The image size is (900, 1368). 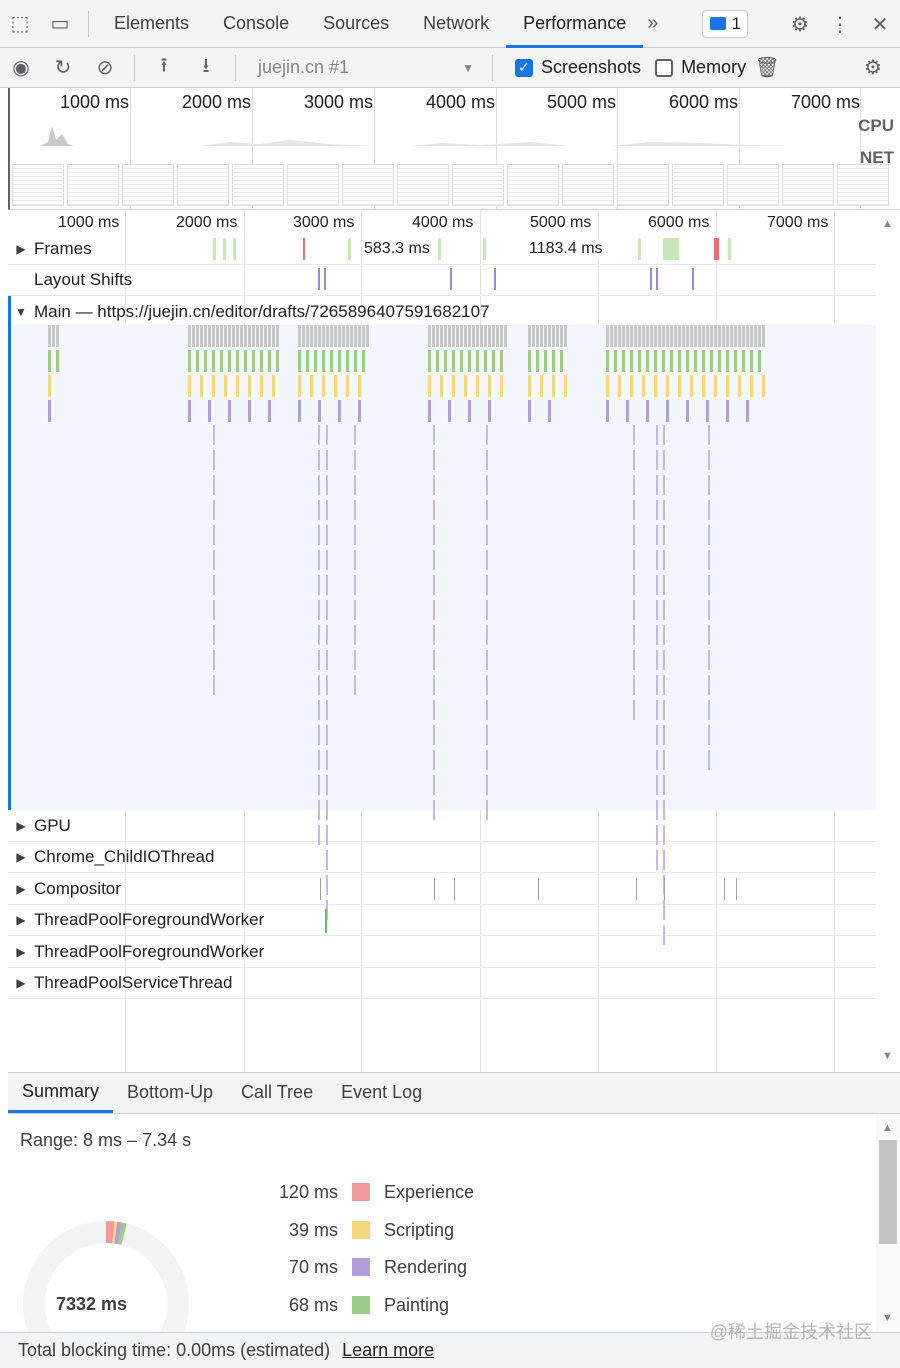 I want to click on screenshots-checkbox: ✓ Screenshots, so click(x=578, y=67).